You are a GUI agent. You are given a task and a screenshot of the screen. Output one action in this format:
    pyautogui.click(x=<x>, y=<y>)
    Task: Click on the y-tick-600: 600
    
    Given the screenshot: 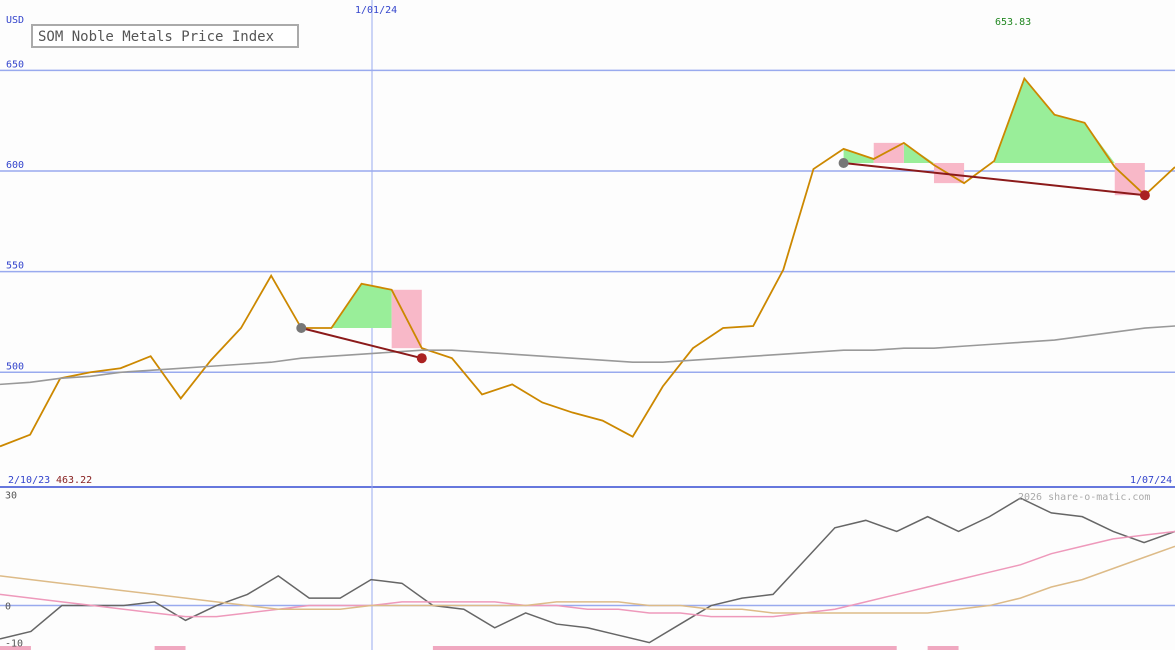 What is the action you would take?
    pyautogui.click(x=15, y=165)
    